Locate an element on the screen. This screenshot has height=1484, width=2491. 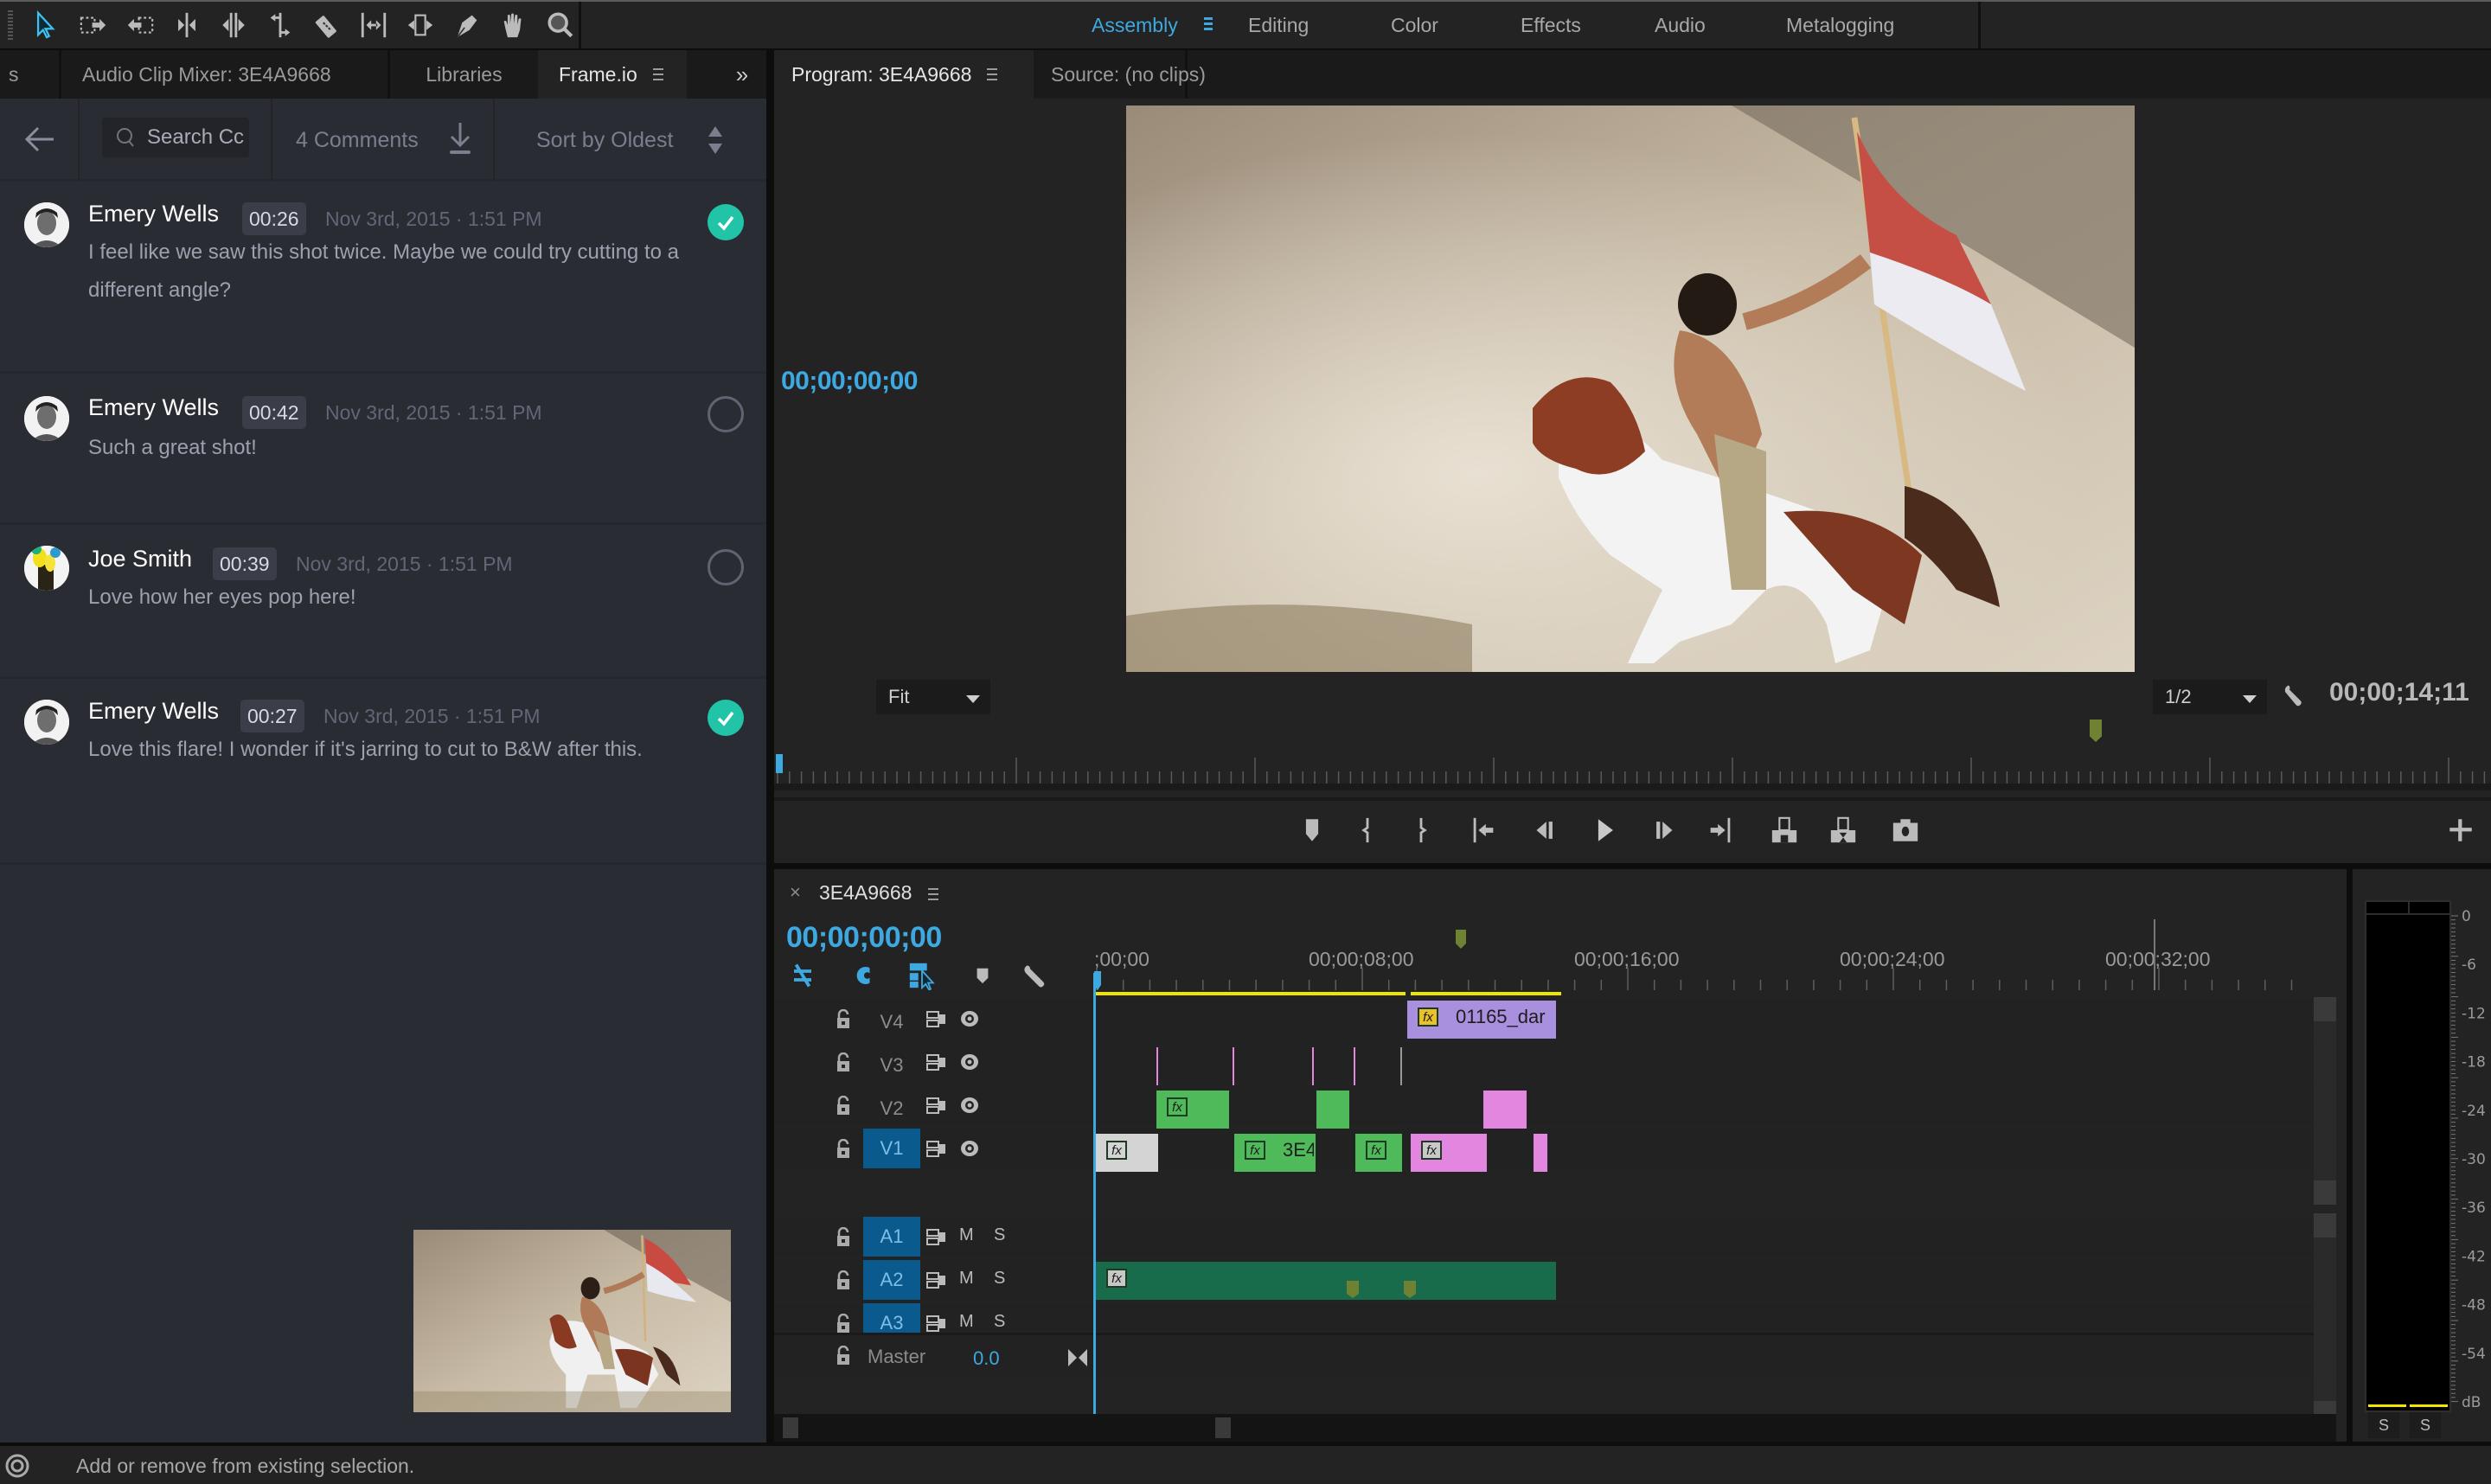
program-current-timecode: 00;00;00;00 is located at coordinates (850, 382).